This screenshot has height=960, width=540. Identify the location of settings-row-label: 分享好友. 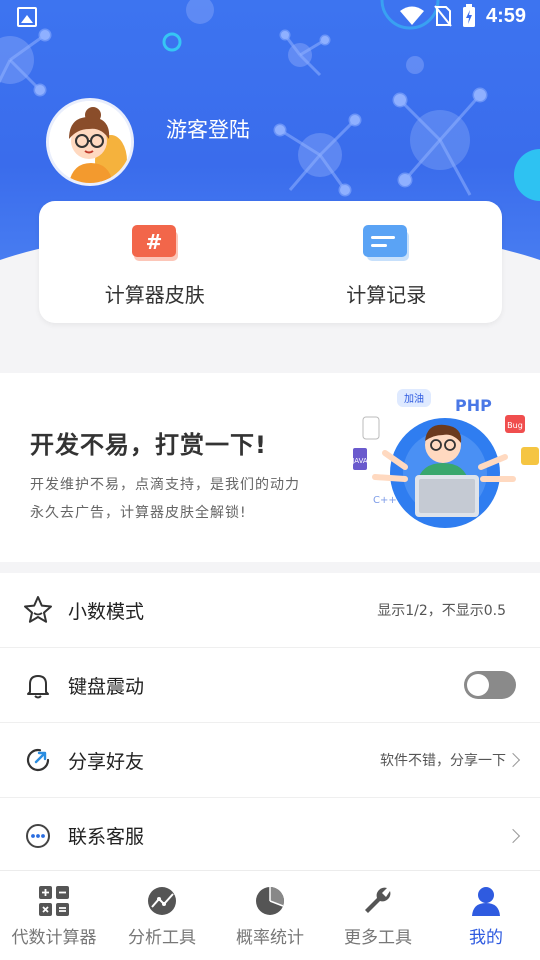
(106, 761).